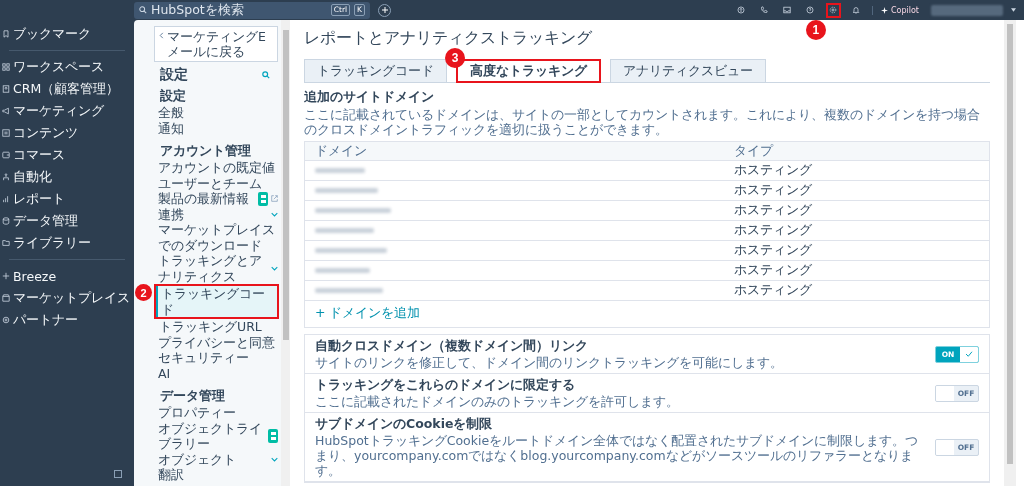 The image size is (1024, 486). Describe the element at coordinates (6, 155) in the screenshot. I see `wallet-icon` at that location.